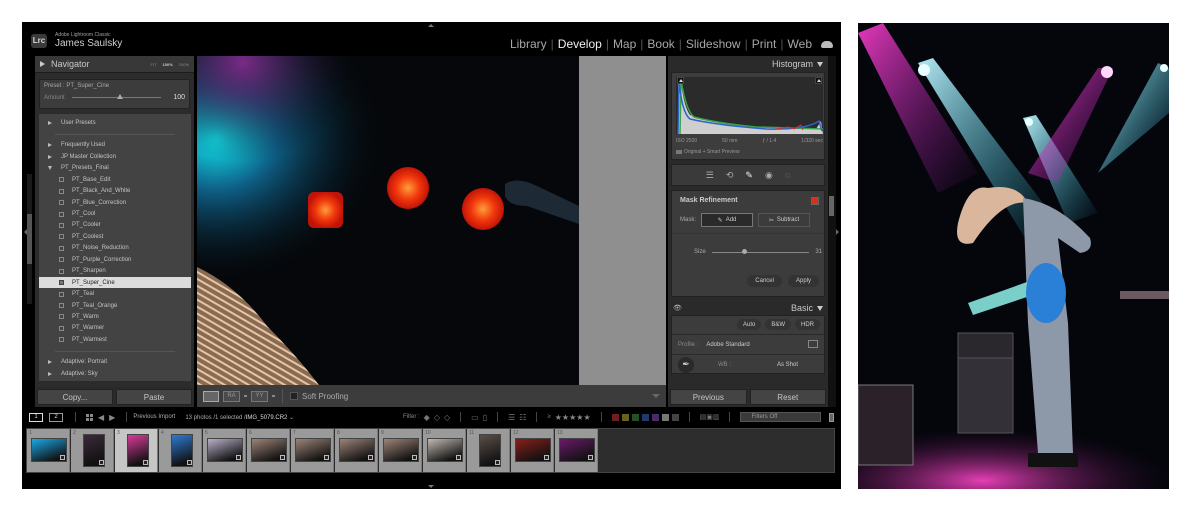 The image size is (1195, 511). Describe the element at coordinates (787, 397) in the screenshot. I see `reset-button: Reset` at that location.